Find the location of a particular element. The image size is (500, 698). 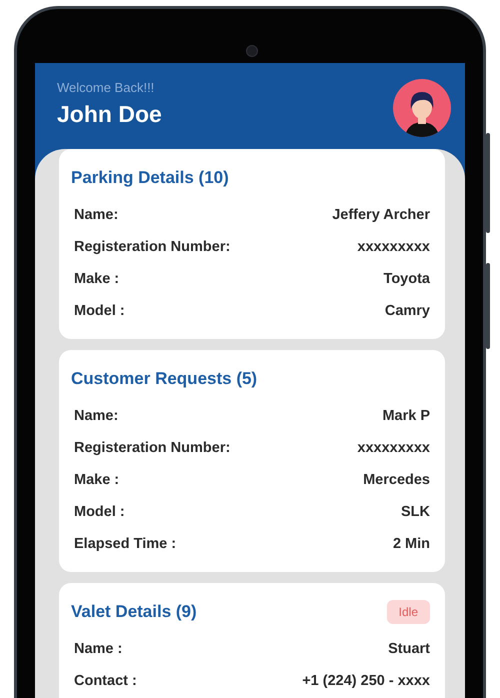

field-value: Toyota is located at coordinates (407, 279).